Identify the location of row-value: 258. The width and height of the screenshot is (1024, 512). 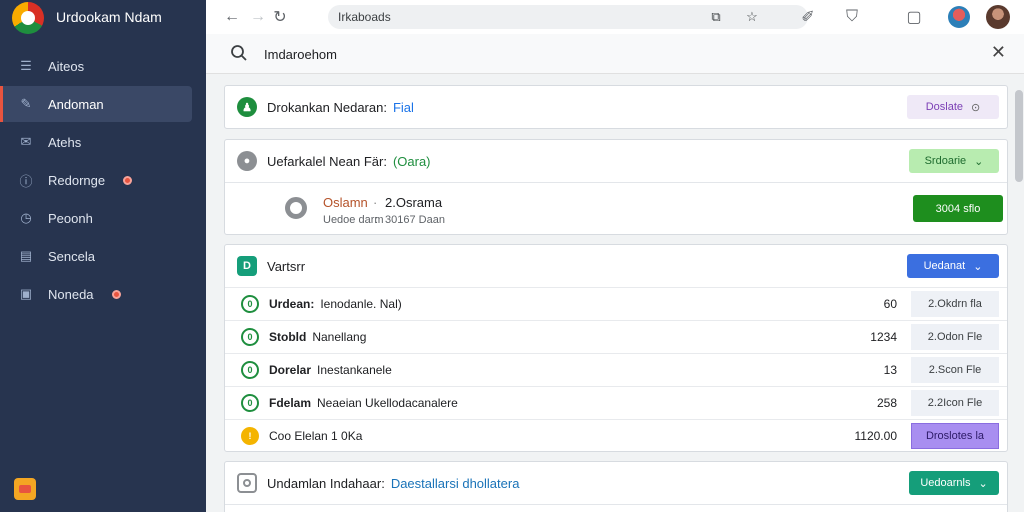
(886, 403).